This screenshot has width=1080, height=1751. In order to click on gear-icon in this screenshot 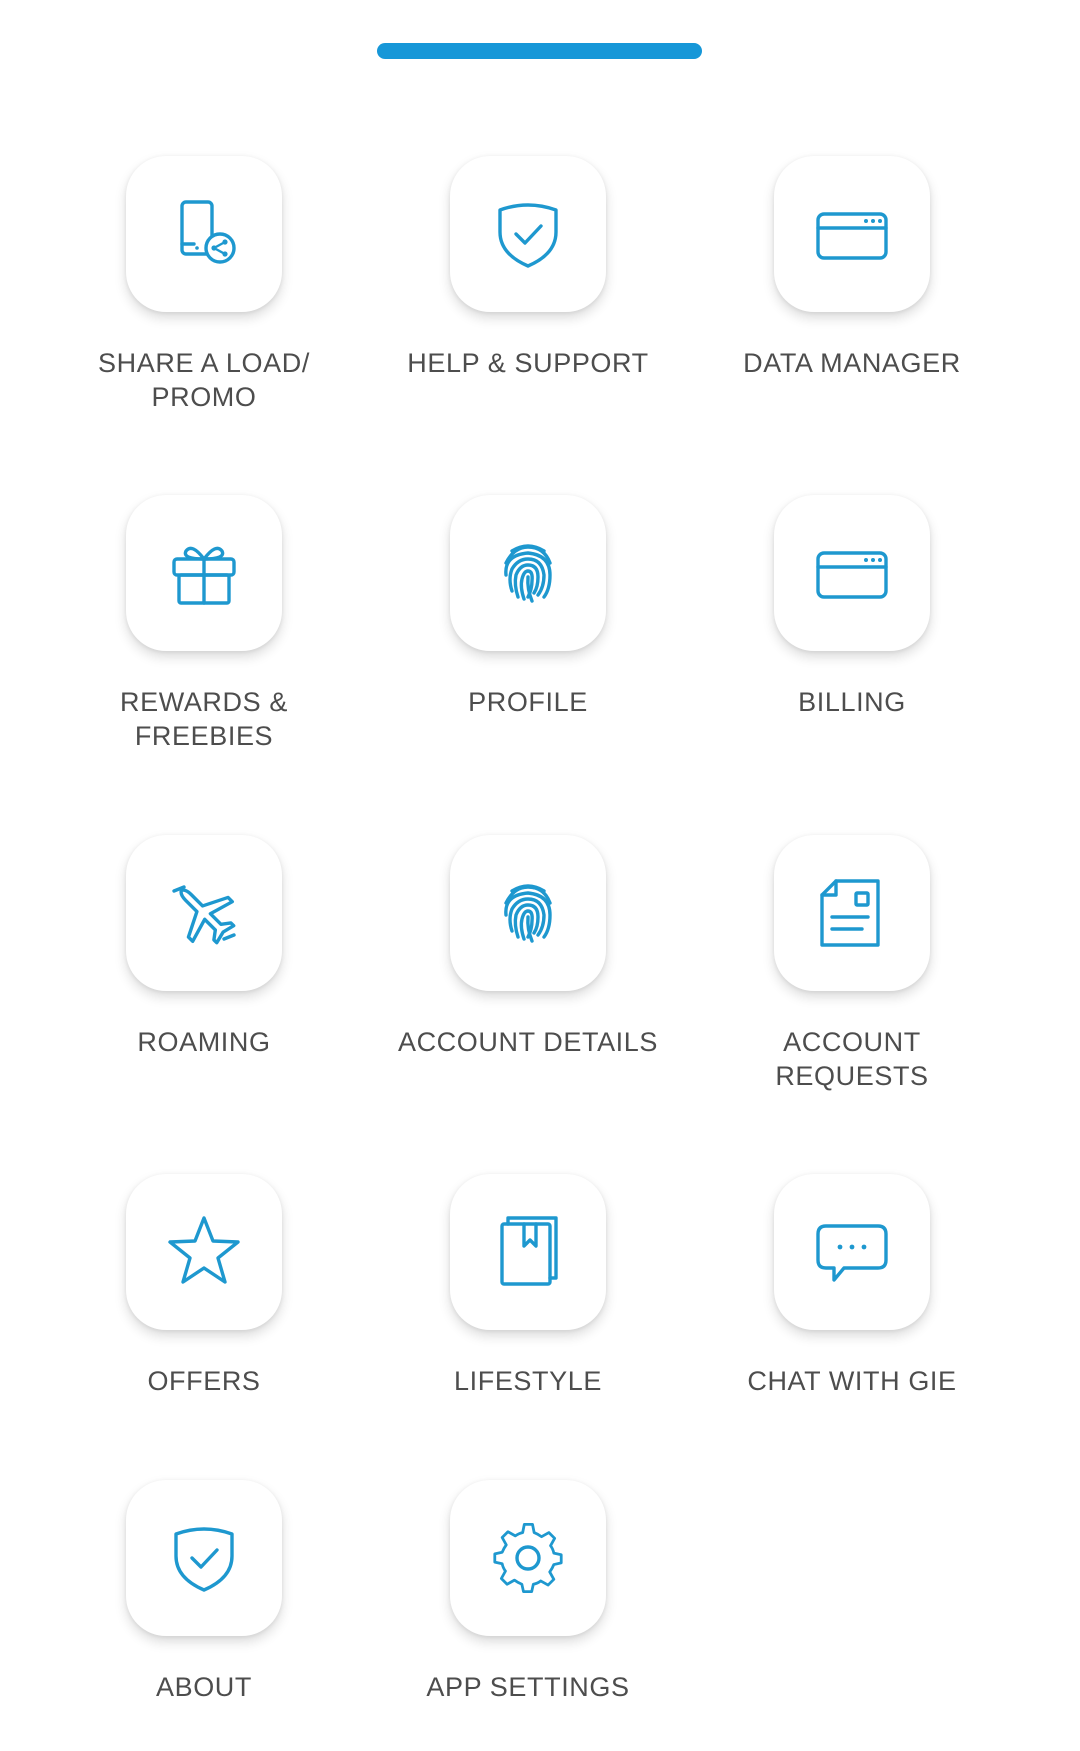, I will do `click(528, 1558)`.